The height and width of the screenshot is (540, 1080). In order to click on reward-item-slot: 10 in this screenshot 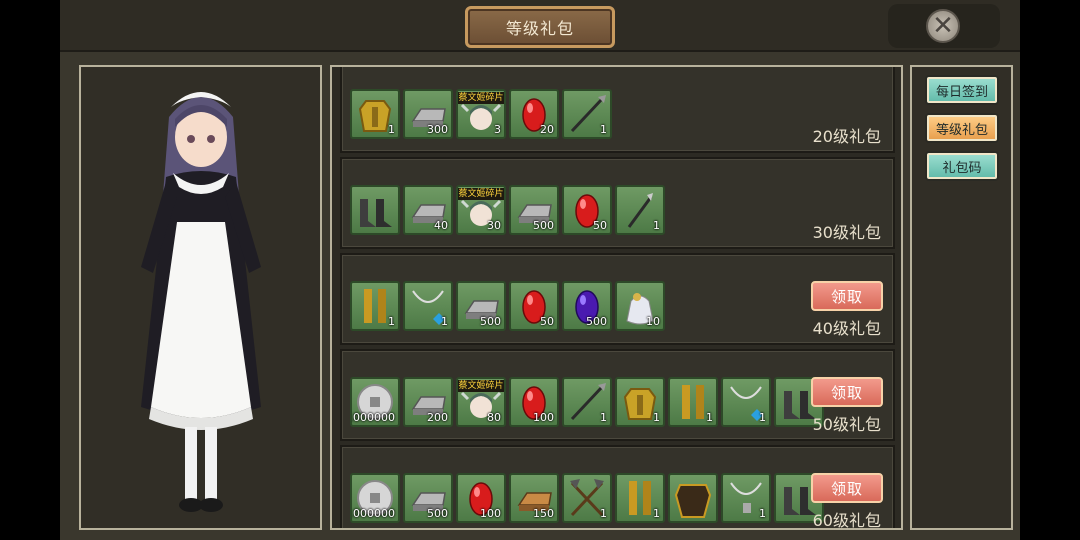, I will do `click(640, 306)`.